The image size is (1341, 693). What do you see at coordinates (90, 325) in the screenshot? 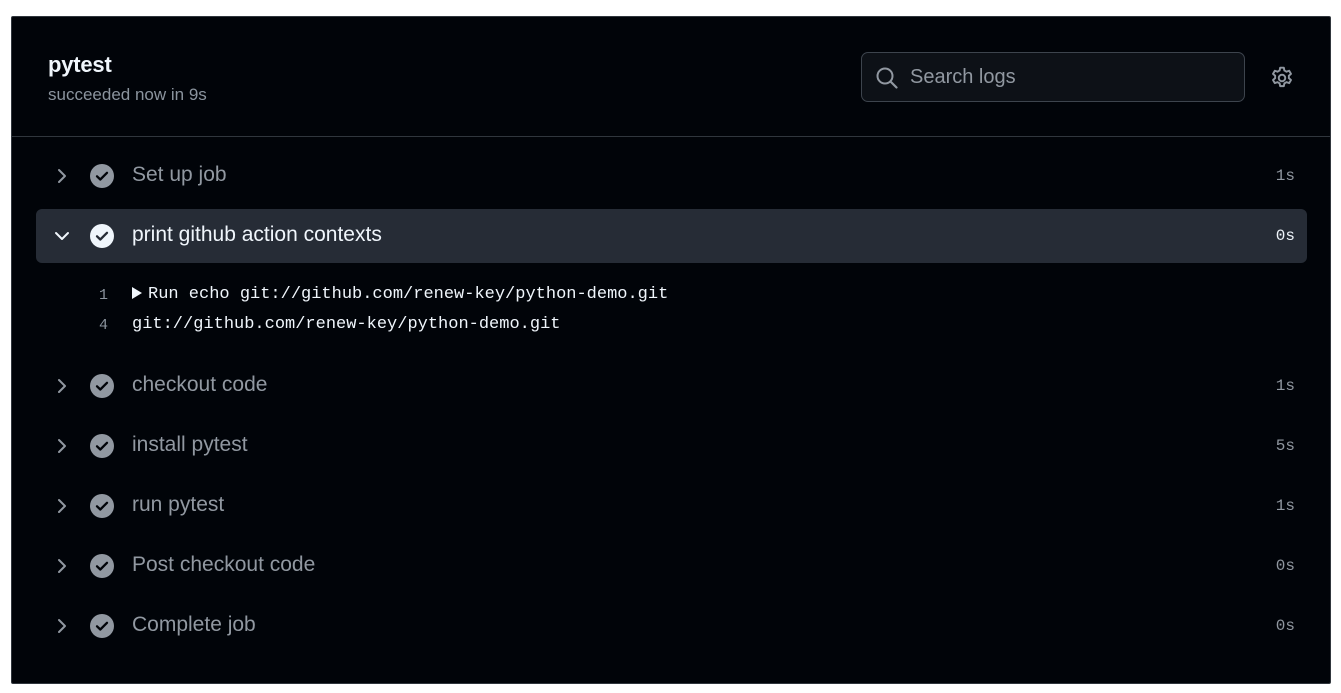
I see `log-line-number: 4` at bounding box center [90, 325].